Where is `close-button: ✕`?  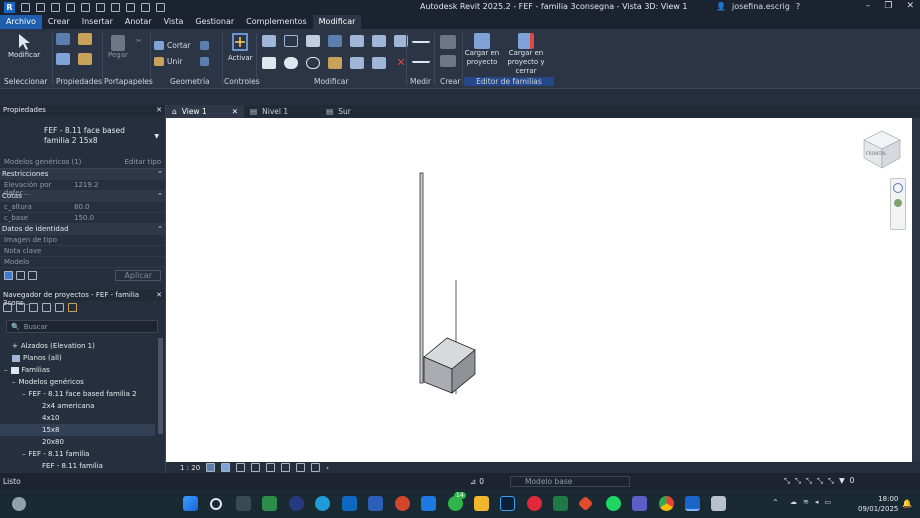
close-button: ✕ is located at coordinates (910, 6).